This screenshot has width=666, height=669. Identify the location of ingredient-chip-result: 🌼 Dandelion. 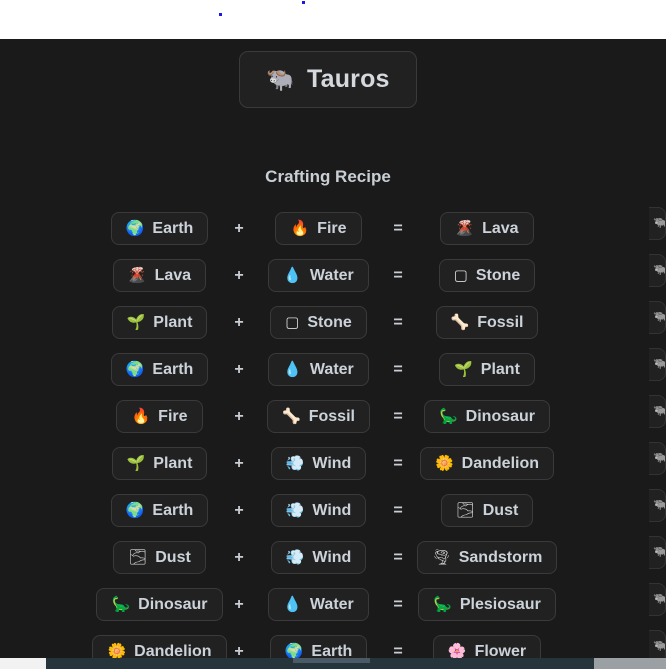
(487, 463).